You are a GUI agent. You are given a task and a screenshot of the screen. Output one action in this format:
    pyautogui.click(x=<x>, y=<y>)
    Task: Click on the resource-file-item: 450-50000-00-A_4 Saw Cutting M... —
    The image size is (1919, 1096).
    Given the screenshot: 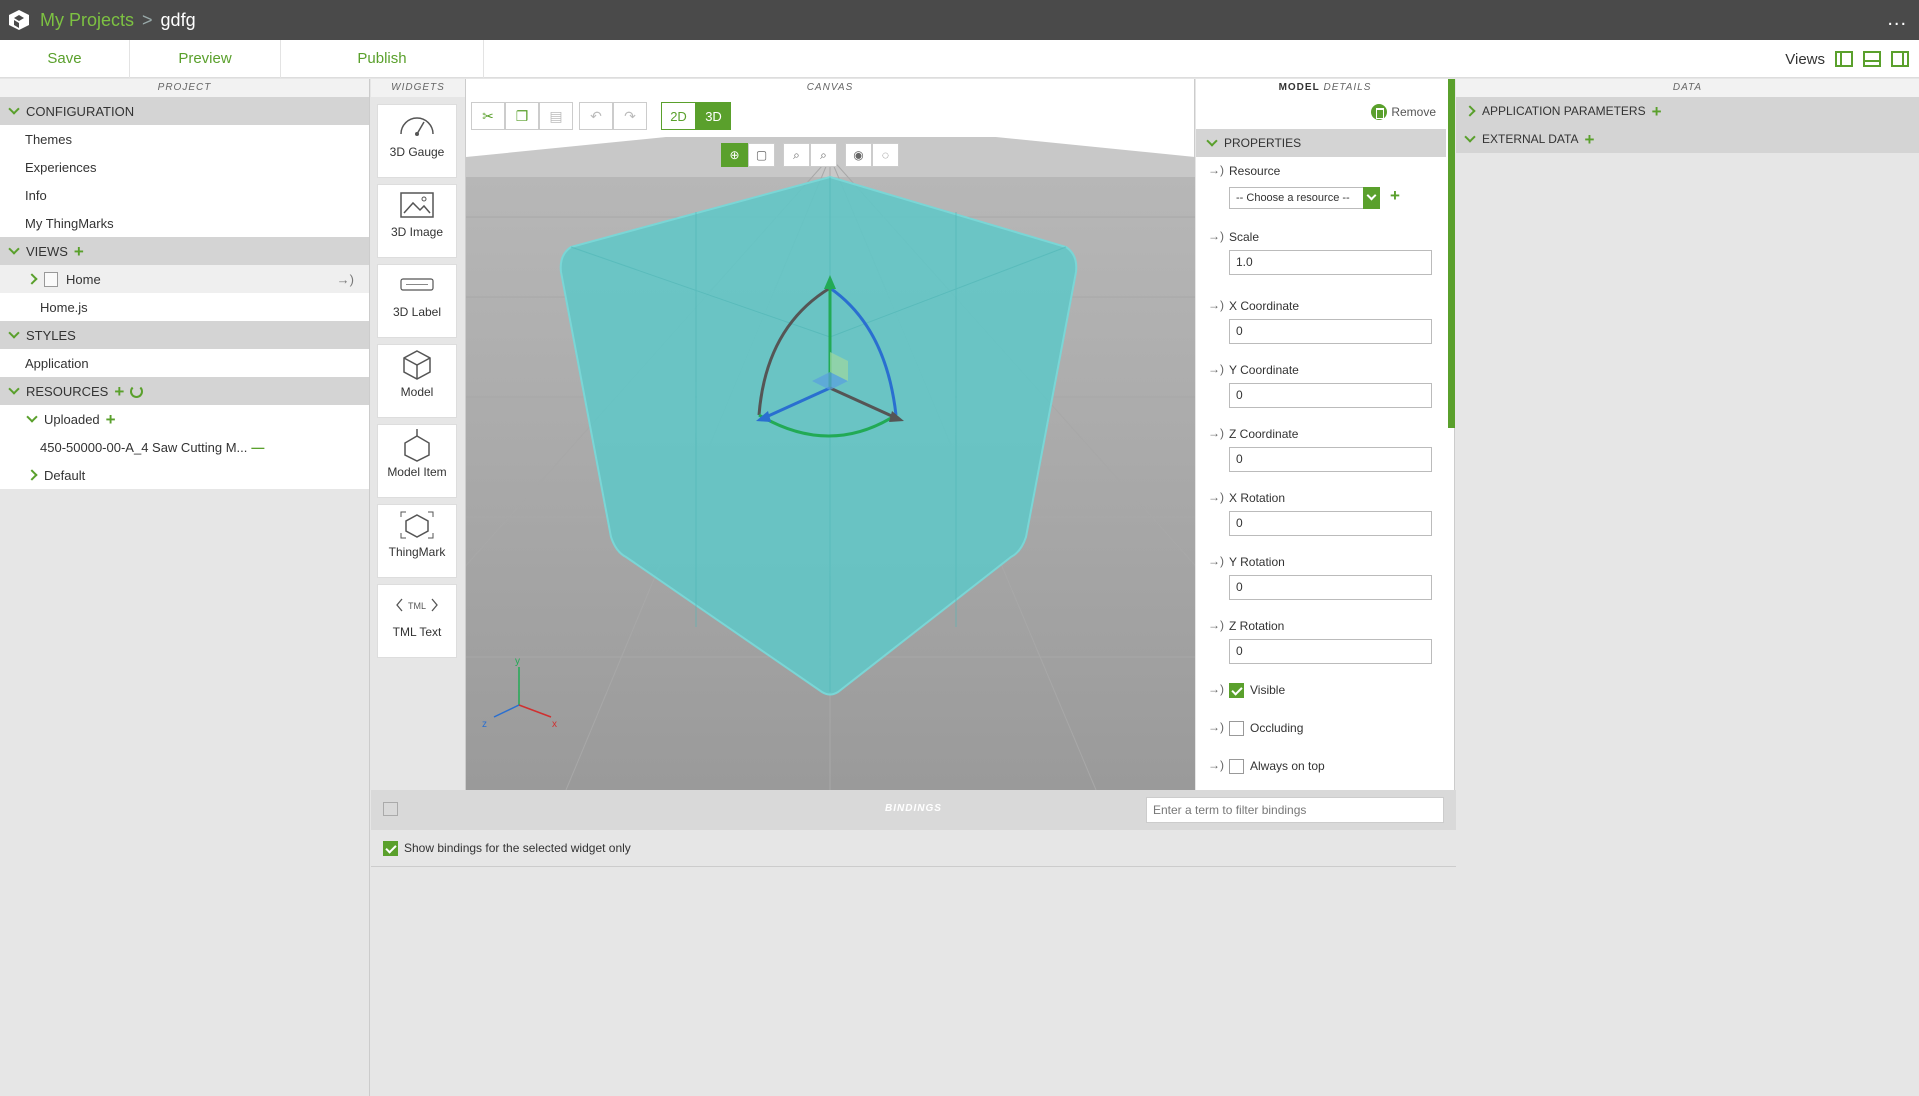 What is the action you would take?
    pyautogui.click(x=184, y=447)
    